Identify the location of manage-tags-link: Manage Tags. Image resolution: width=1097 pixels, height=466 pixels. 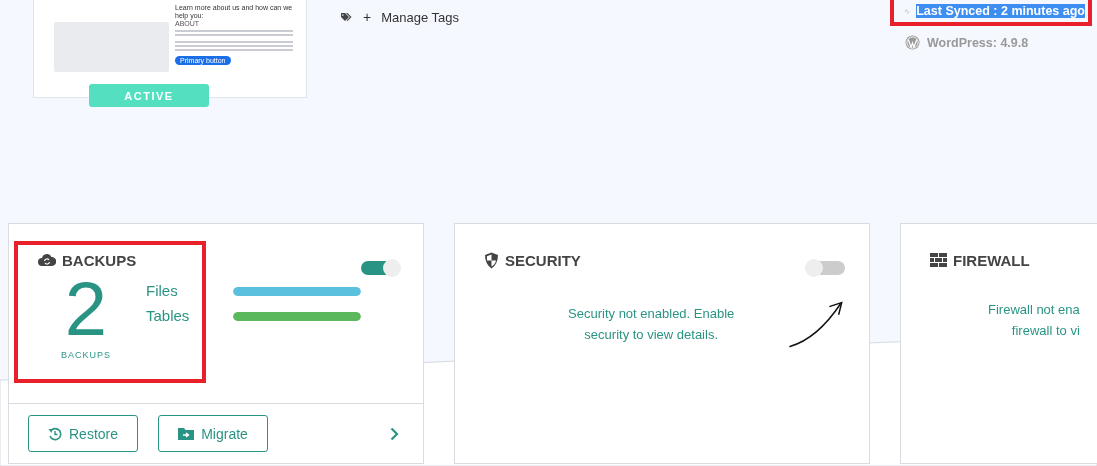
(420, 17).